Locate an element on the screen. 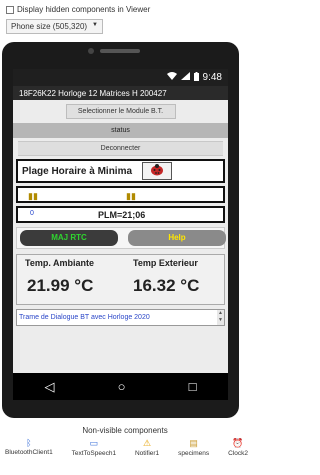 Image resolution: width=320 pixels, height=475 pixels. recents-icon: □ is located at coordinates (193, 386).